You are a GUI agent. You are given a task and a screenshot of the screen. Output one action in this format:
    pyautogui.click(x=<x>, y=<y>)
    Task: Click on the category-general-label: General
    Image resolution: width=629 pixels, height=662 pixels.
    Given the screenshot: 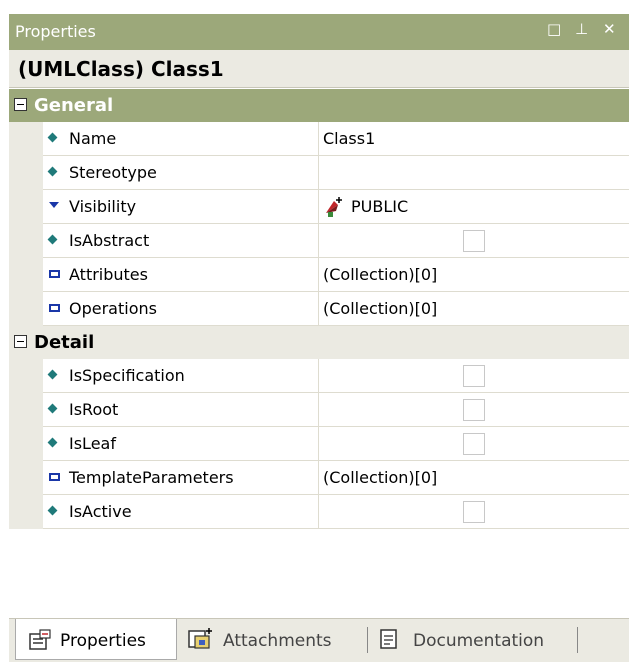 What is the action you would take?
    pyautogui.click(x=74, y=105)
    